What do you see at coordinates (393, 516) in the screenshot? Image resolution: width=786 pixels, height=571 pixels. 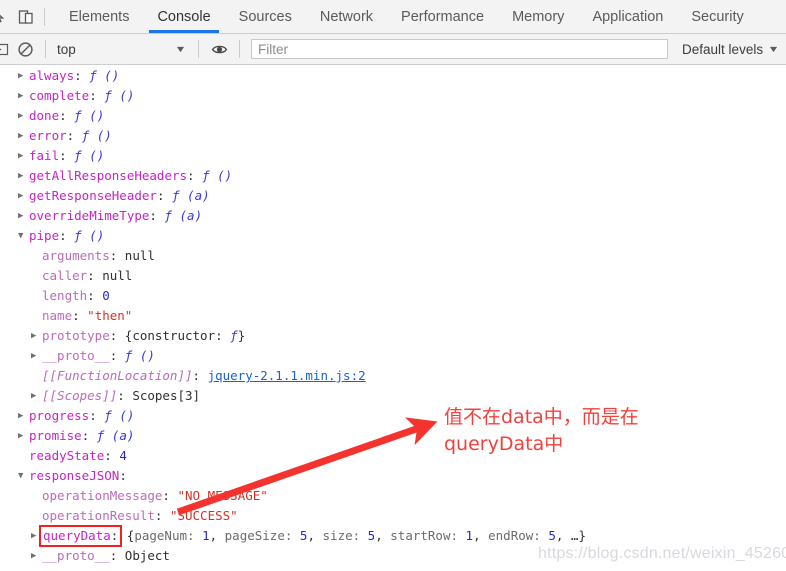 I see `console-property-row: ▶operationResult: "SUCCESS"` at bounding box center [393, 516].